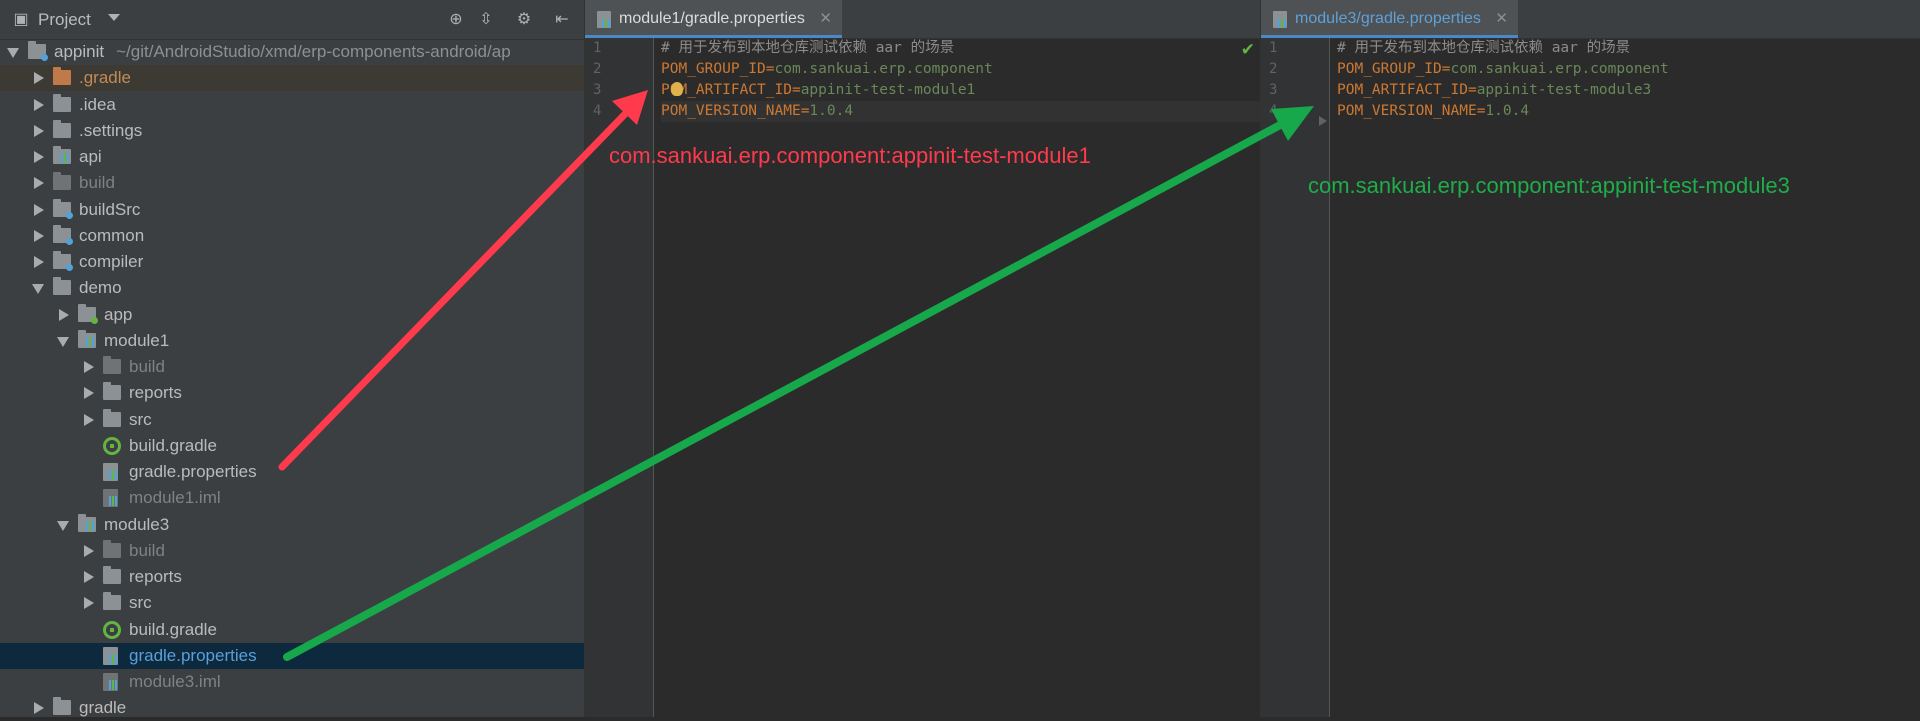 The height and width of the screenshot is (721, 1920). What do you see at coordinates (1590, 19) in the screenshot?
I see `editor-tab-bar: module3/gradle.properties ✕` at bounding box center [1590, 19].